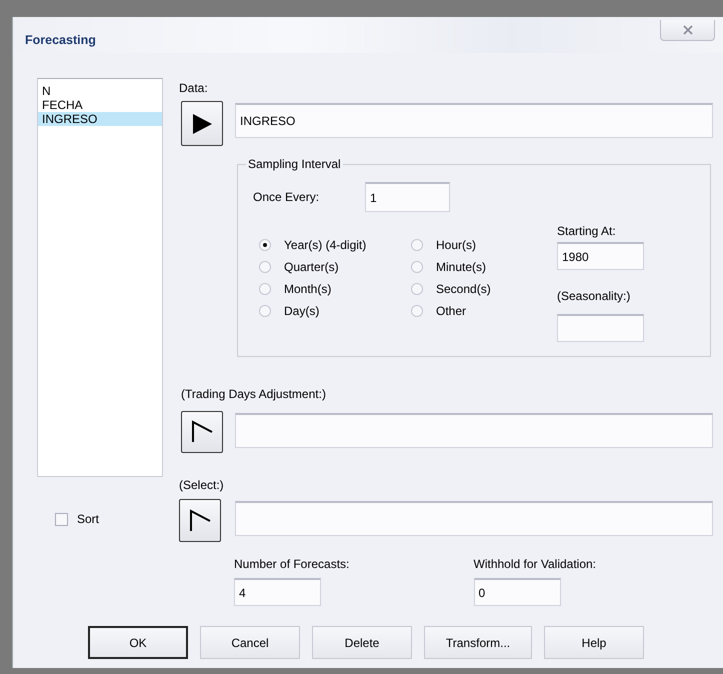 This screenshot has height=674, width=723. What do you see at coordinates (277, 592) in the screenshot?
I see `input-field: 4` at bounding box center [277, 592].